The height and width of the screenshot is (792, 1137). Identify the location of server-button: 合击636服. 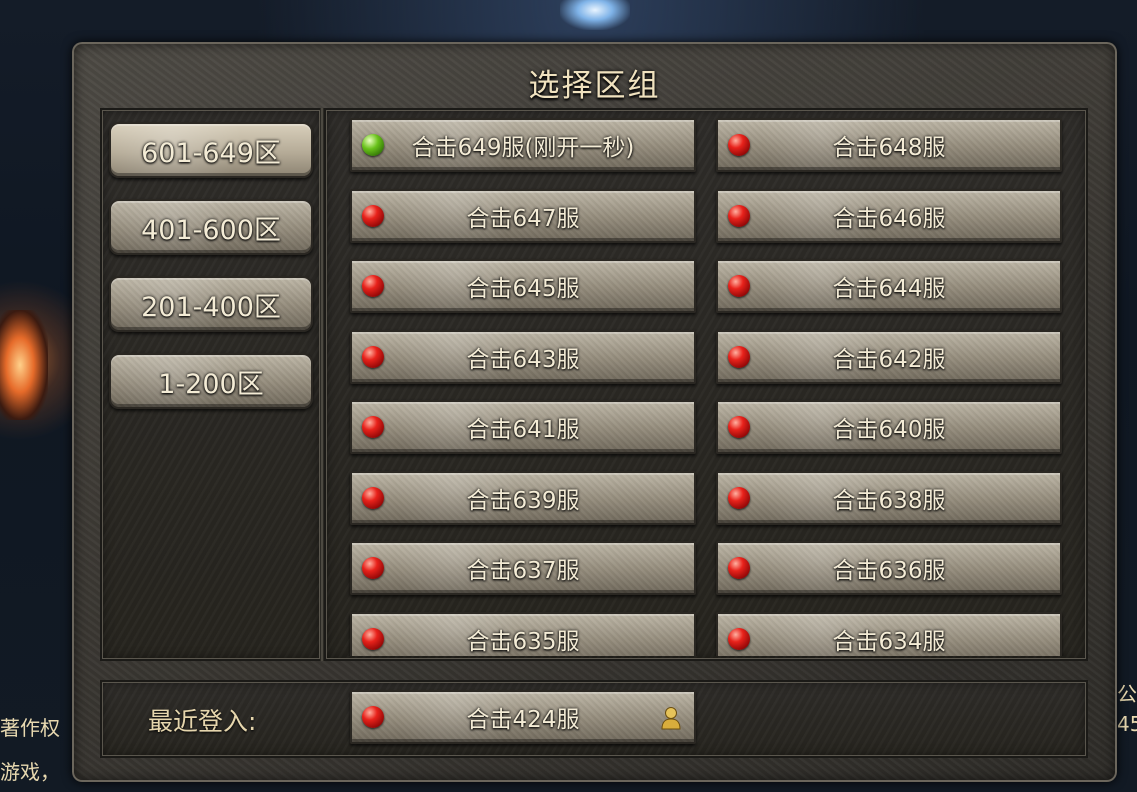
(889, 568).